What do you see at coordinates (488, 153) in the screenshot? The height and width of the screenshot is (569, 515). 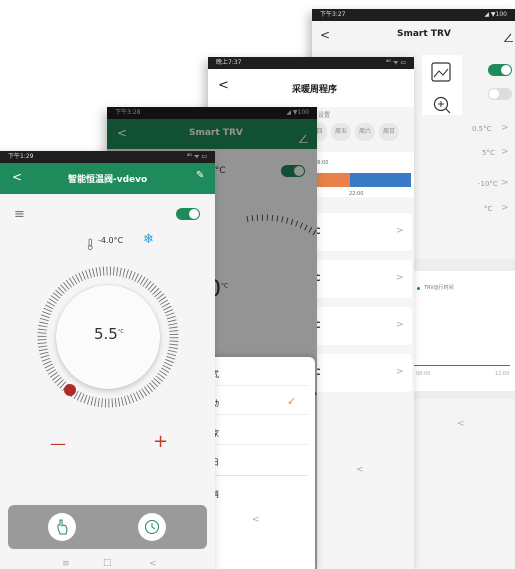 I see `setting-value: 5°C` at bounding box center [488, 153].